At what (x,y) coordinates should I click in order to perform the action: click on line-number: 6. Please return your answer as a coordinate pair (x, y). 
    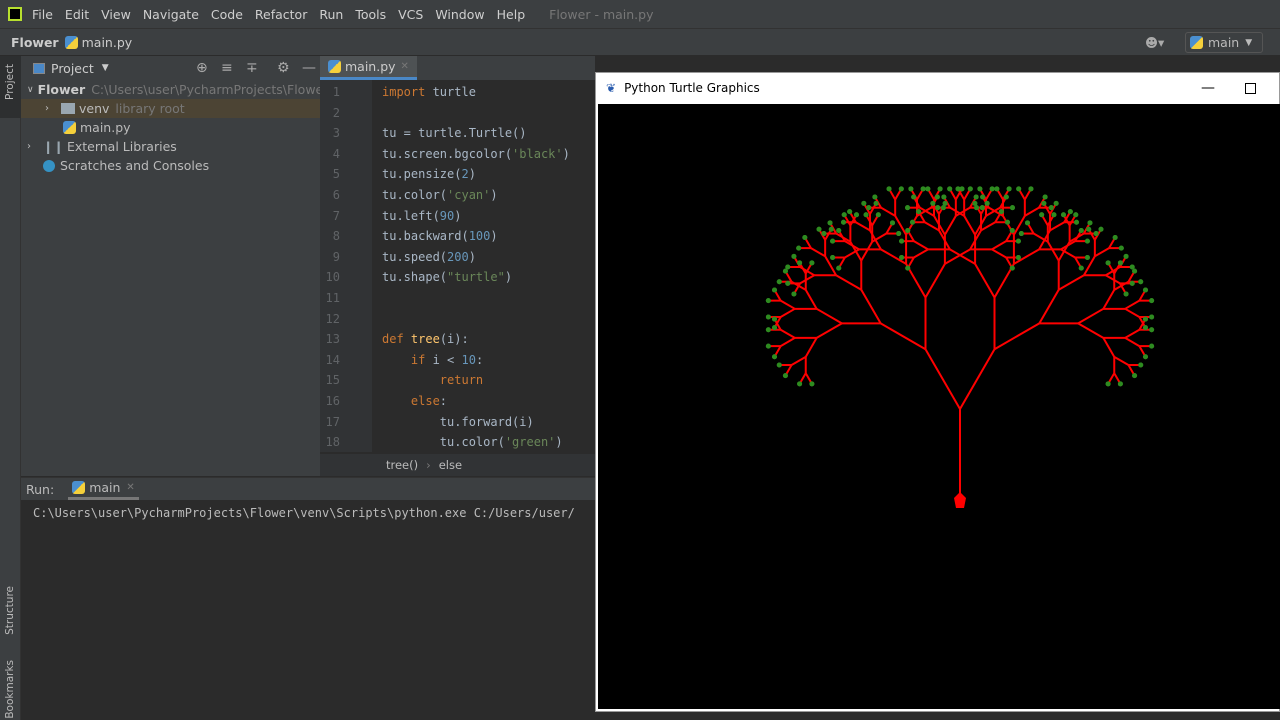
    Looking at the image, I should click on (336, 194).